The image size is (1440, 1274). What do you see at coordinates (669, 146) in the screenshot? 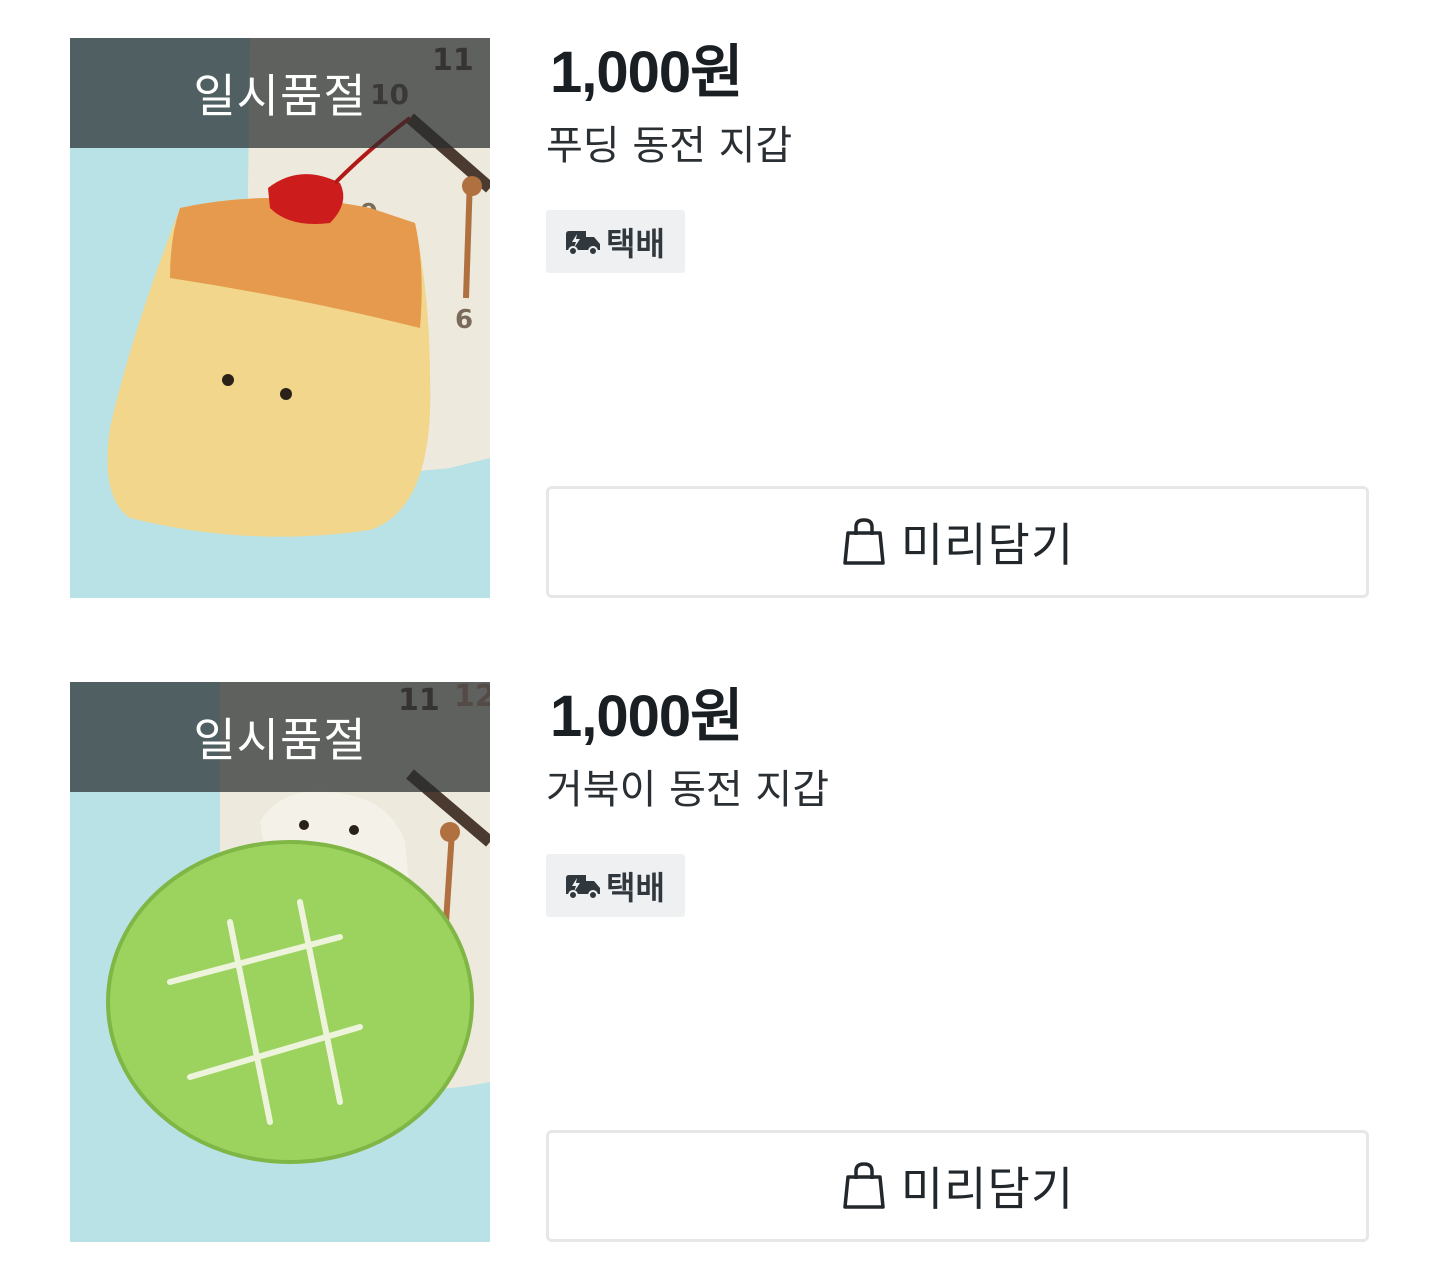
I see `product-name: 푸딩 동전 지갑` at bounding box center [669, 146].